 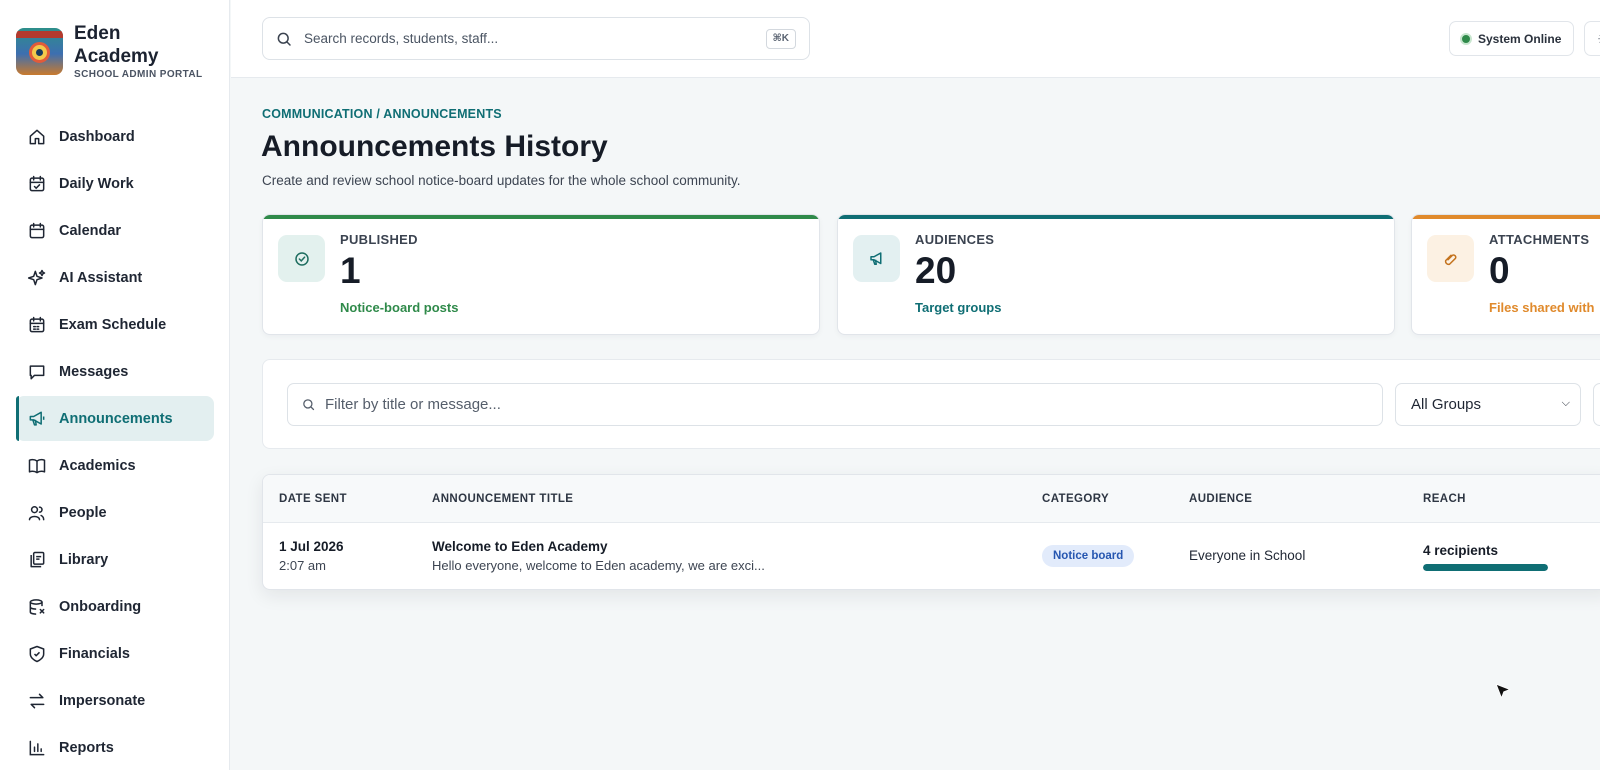 What do you see at coordinates (94, 653) in the screenshot?
I see `sidebar-item-label: Financials` at bounding box center [94, 653].